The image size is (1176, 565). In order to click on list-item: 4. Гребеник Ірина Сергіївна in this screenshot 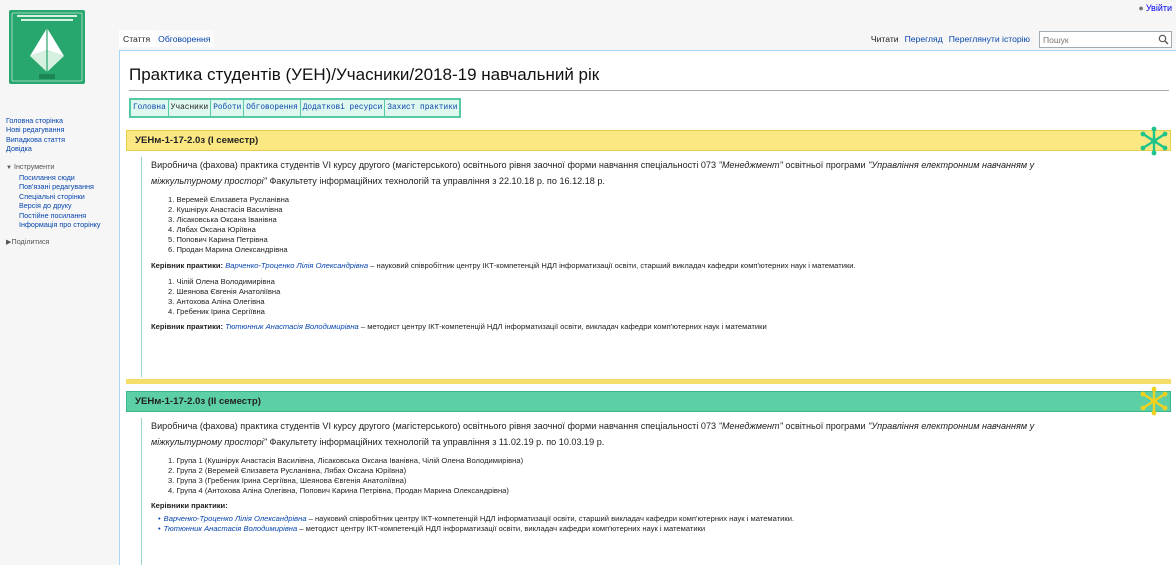, I will do `click(216, 311)`.